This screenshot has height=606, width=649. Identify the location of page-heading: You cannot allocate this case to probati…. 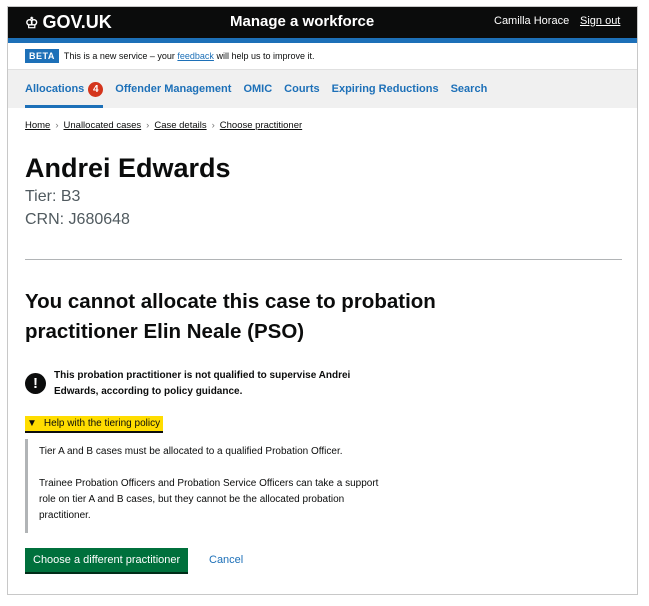
(230, 316).